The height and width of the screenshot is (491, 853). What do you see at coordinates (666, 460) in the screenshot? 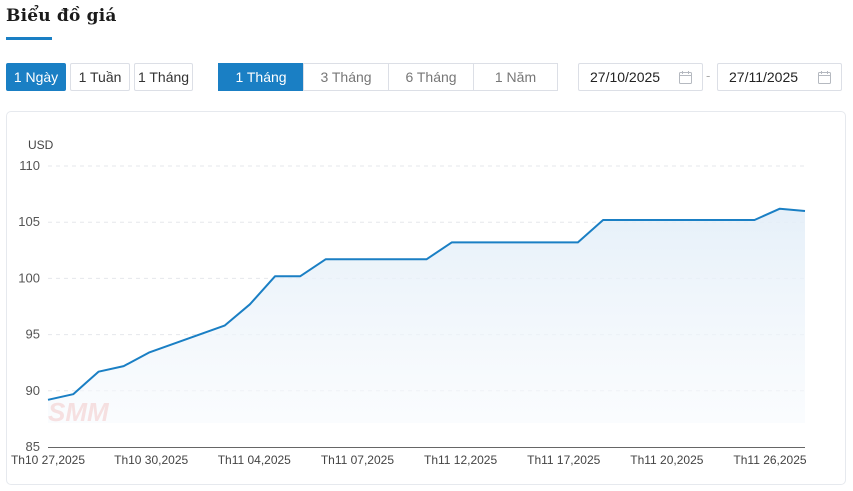
I see `x-tick-label: Th11 20,2025` at bounding box center [666, 460].